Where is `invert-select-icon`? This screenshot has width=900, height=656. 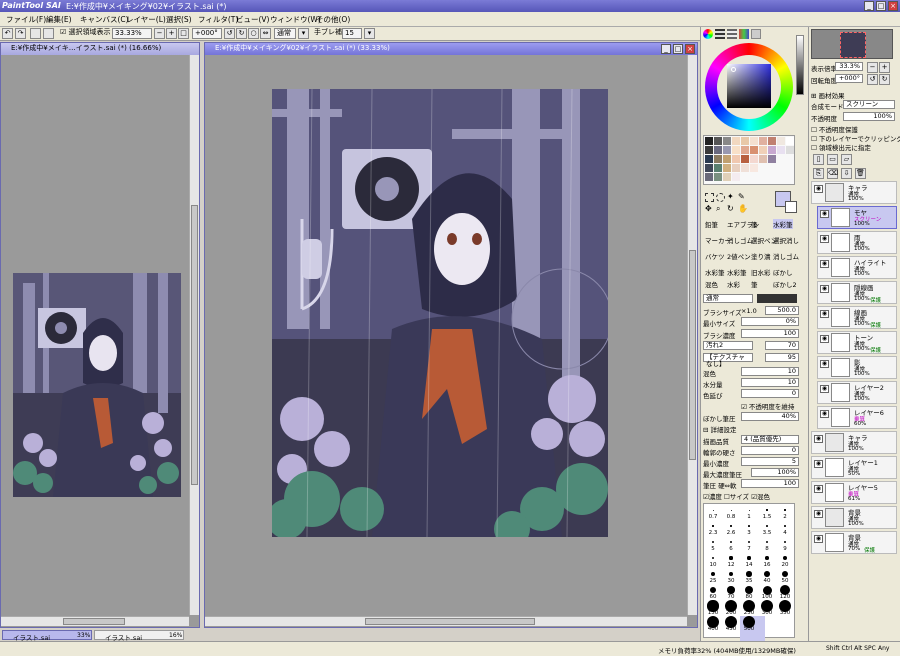 invert-select-icon is located at coordinates (48, 33).